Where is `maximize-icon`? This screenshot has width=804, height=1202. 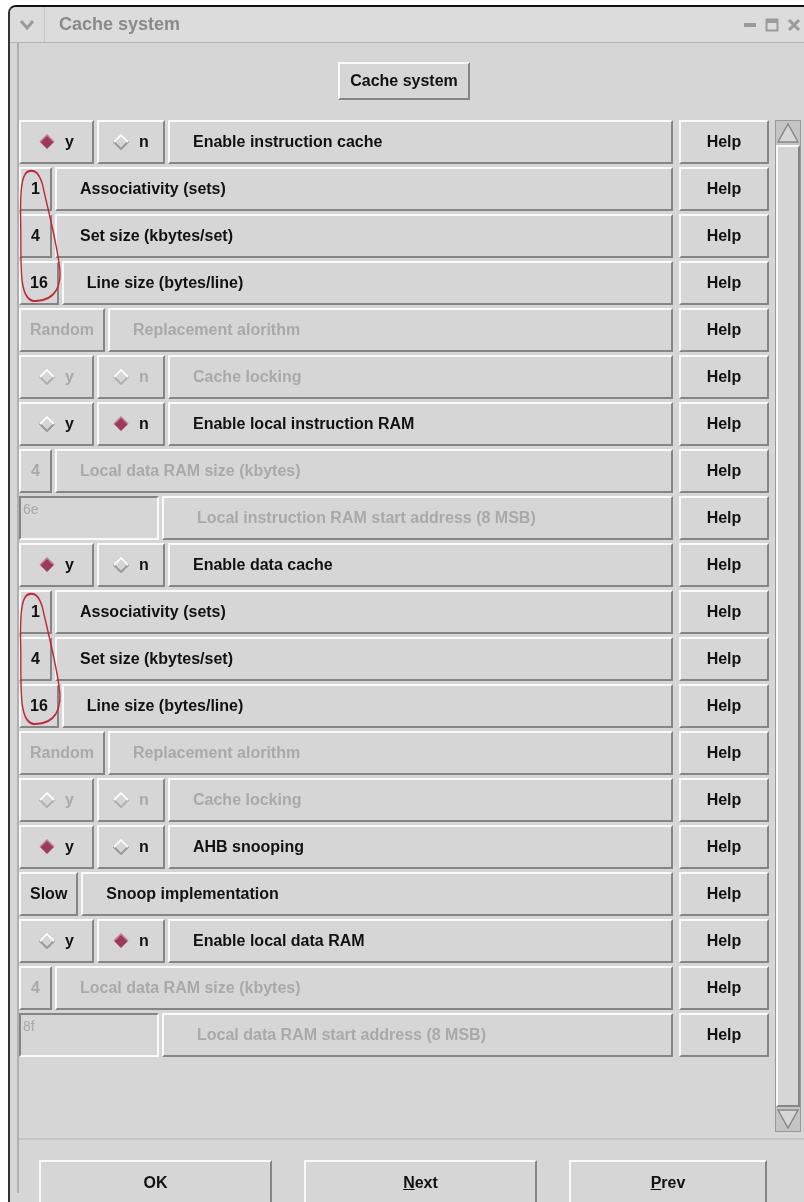
maximize-icon is located at coordinates (772, 24).